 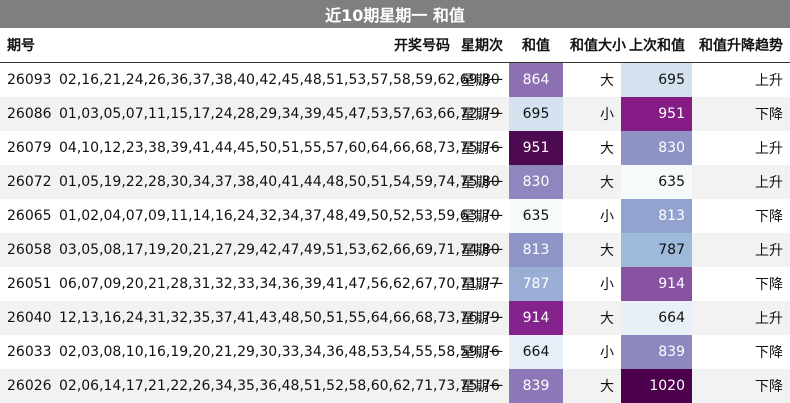 I want to click on col-header-numbers: 开奖号码, so click(x=254, y=45).